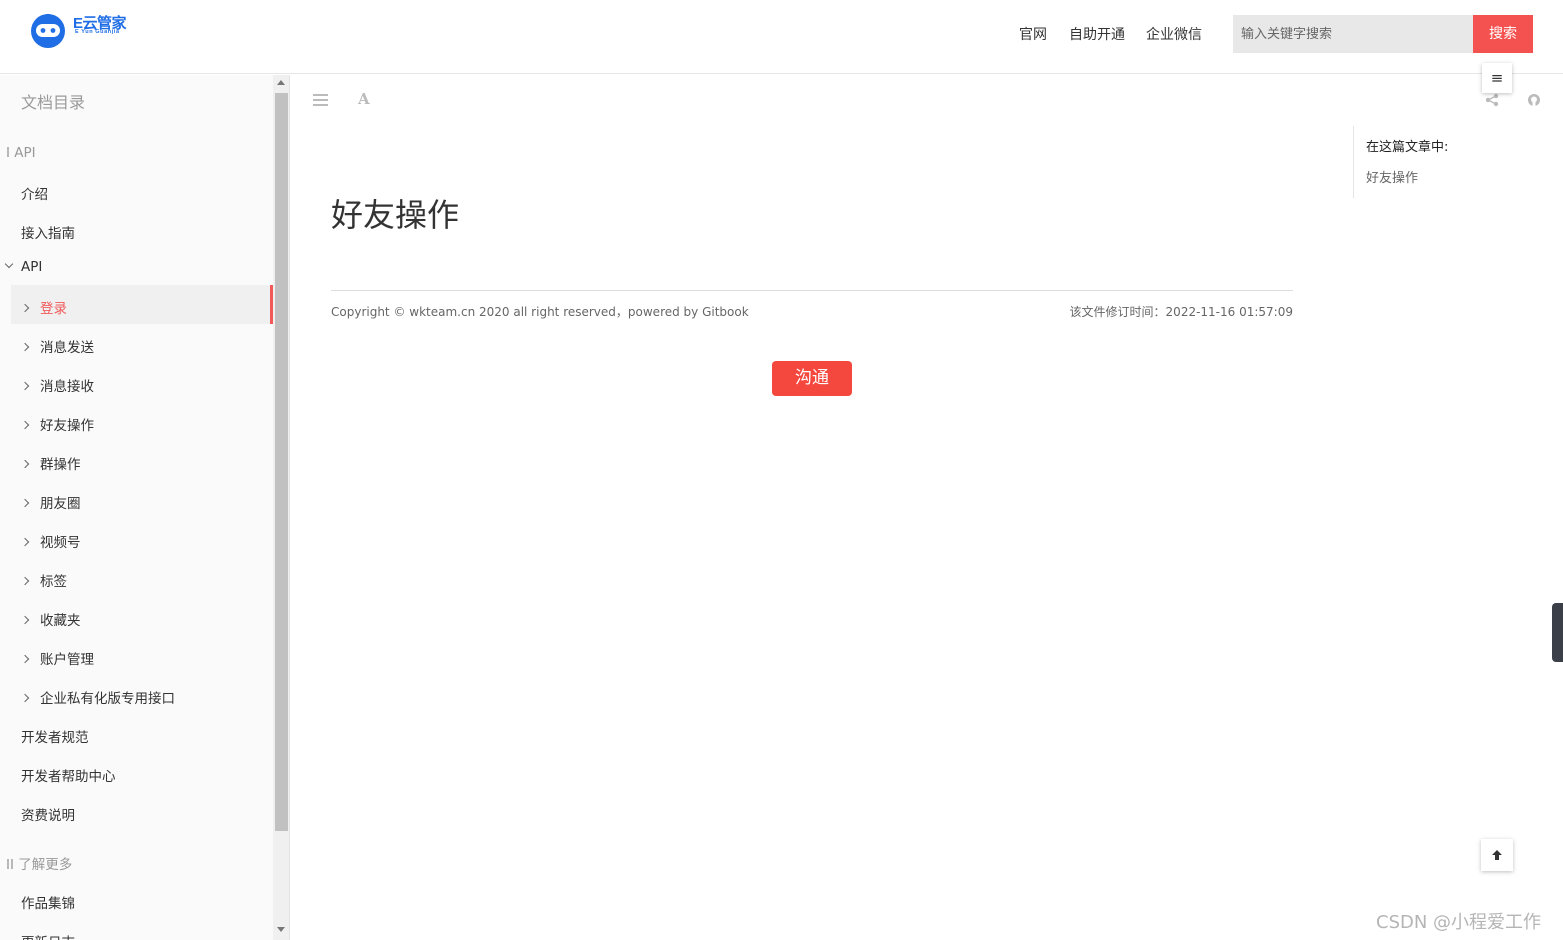 The height and width of the screenshot is (940, 1563). I want to click on sidebar-item-label: 朋友圈, so click(60, 504).